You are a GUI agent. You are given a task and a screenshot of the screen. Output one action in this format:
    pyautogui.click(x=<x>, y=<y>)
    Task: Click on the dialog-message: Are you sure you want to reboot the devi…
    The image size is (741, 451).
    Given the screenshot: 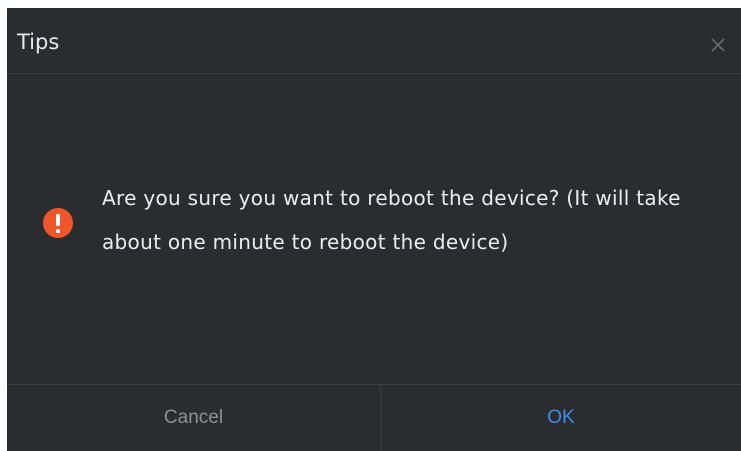 What is the action you would take?
    pyautogui.click(x=391, y=220)
    